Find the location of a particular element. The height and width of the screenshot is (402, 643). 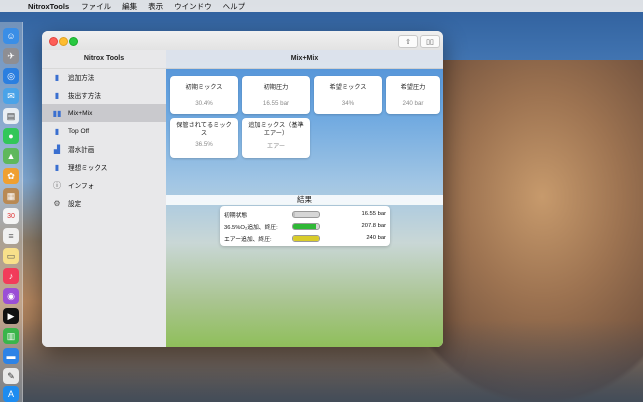

menu-file: ファイル is located at coordinates (96, 6).